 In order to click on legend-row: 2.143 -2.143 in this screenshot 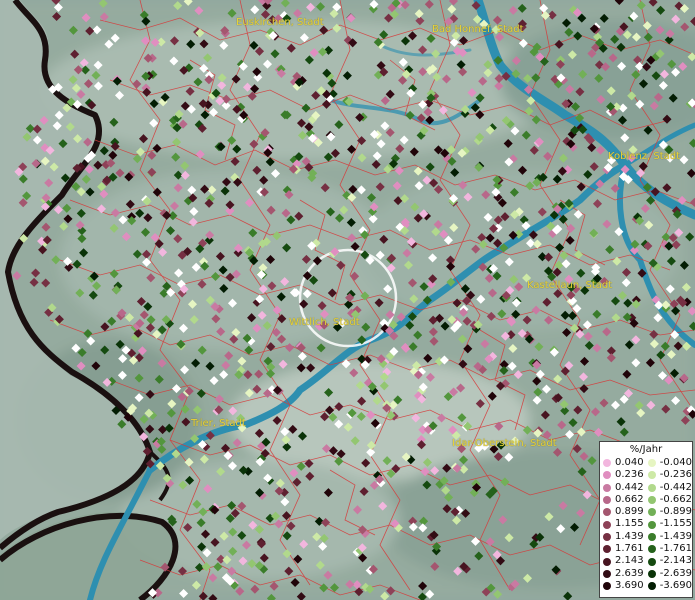, I will do `click(646, 561)`.